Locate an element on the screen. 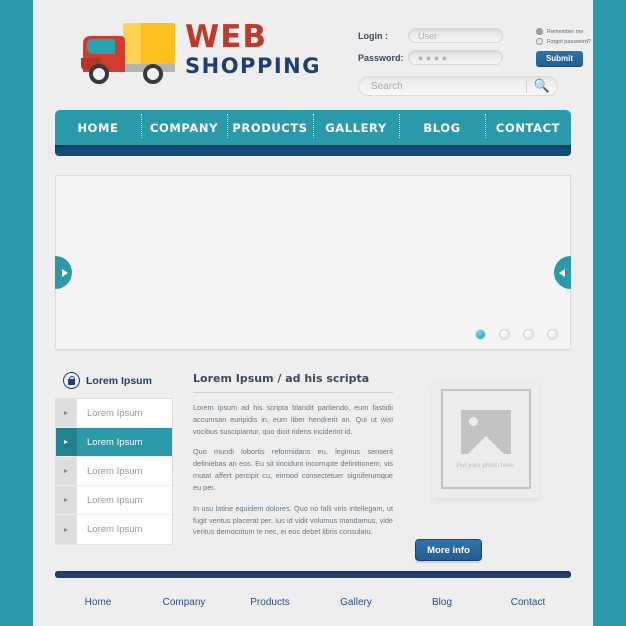 Image resolution: width=626 pixels, height=626 pixels. chevron-right-icon is located at coordinates (64, 272).